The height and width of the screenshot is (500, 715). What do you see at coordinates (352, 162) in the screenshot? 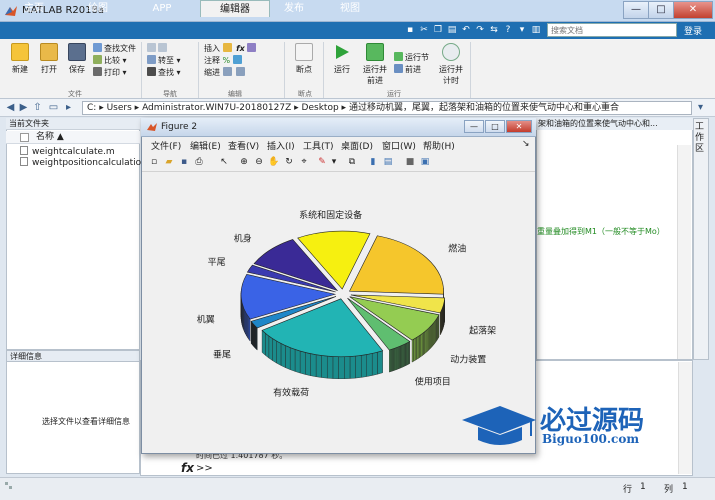
I see `link-plot-icon: ⧉` at bounding box center [352, 162].